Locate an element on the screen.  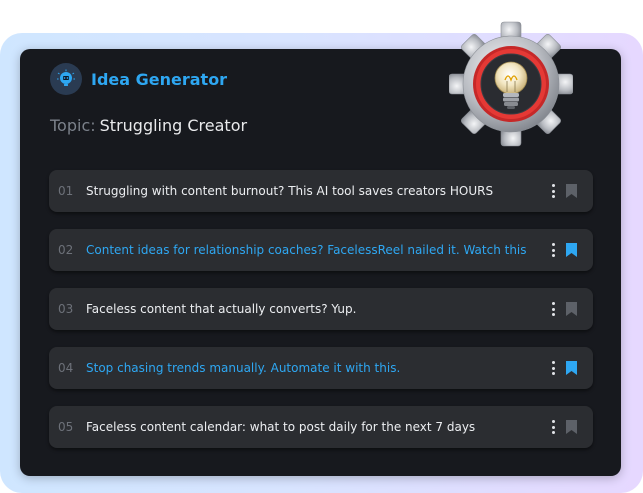
idea-number: 01 is located at coordinates (66, 191).